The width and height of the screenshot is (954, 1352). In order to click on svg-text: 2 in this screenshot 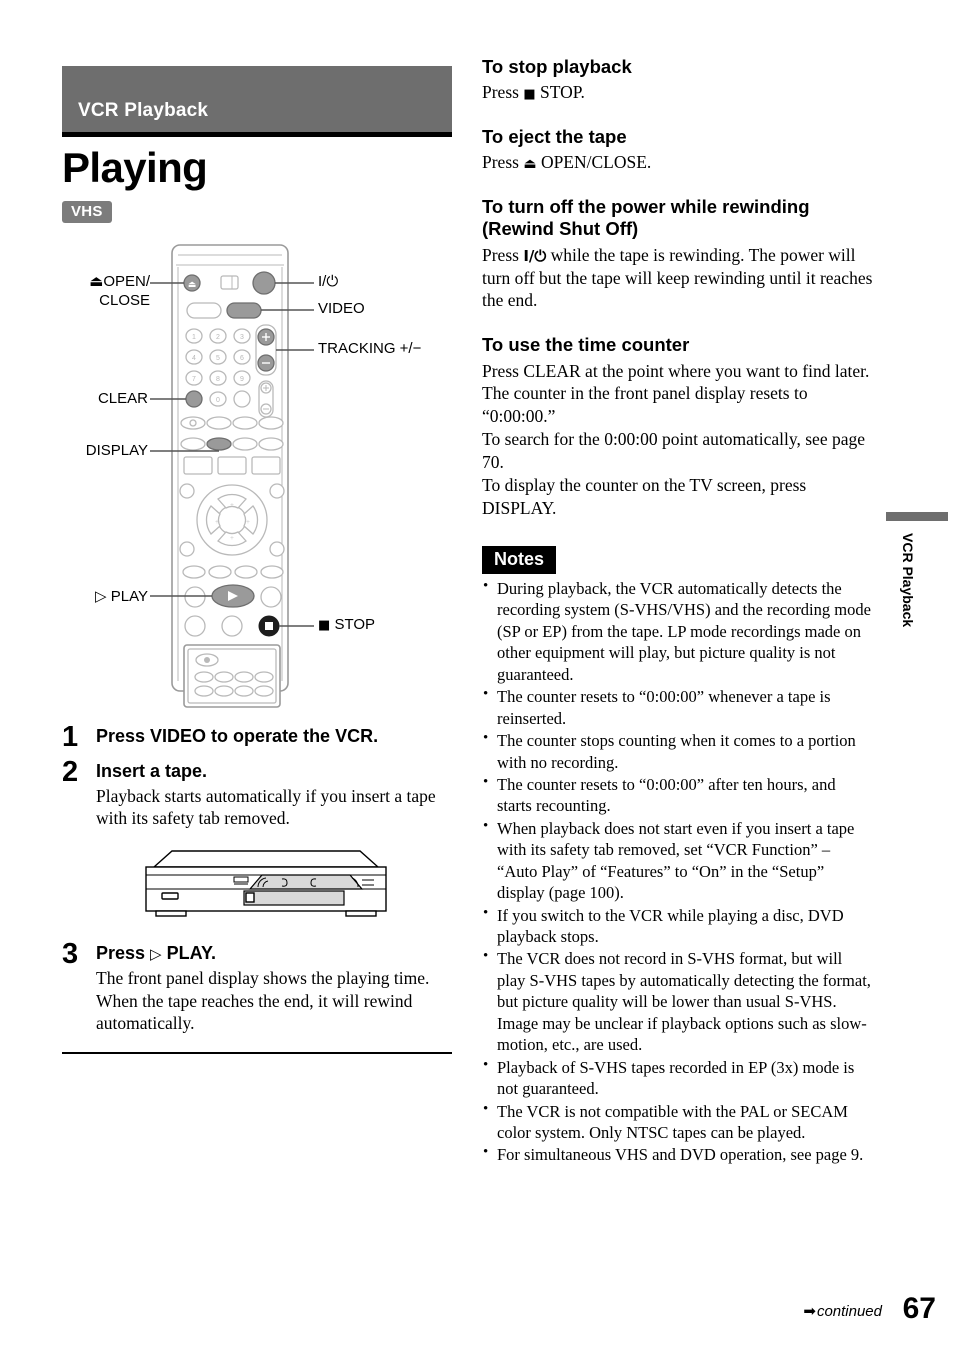, I will do `click(218, 337)`.